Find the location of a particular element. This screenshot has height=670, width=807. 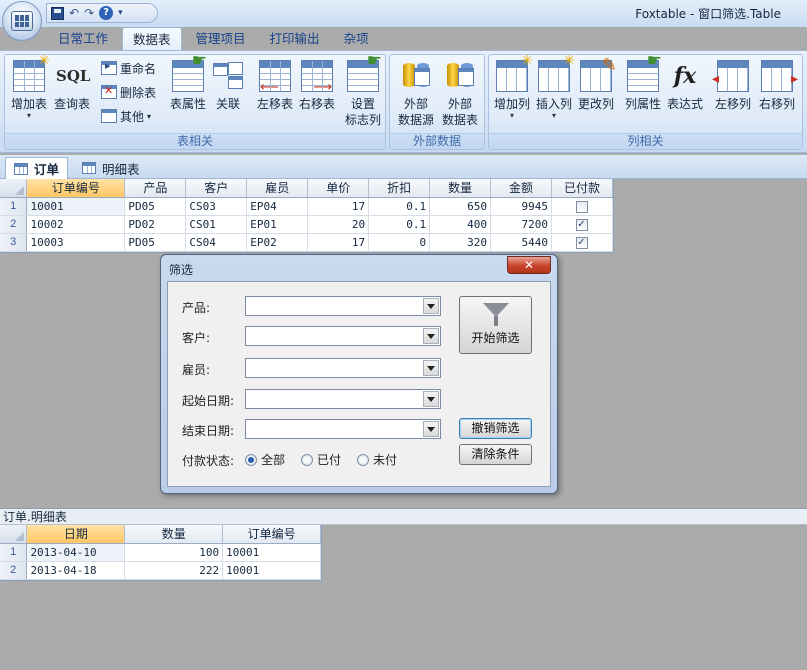

cell-employee: EP01 is located at coordinates (277, 224).